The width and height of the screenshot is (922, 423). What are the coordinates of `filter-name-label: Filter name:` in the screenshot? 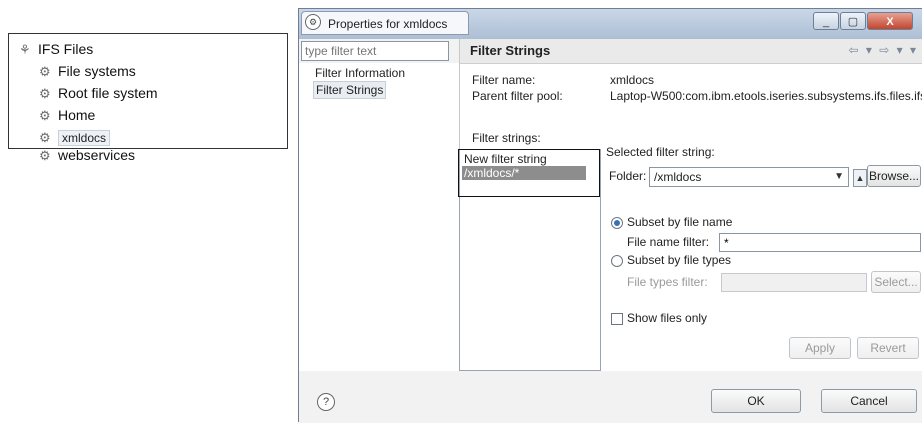 It's located at (504, 80).